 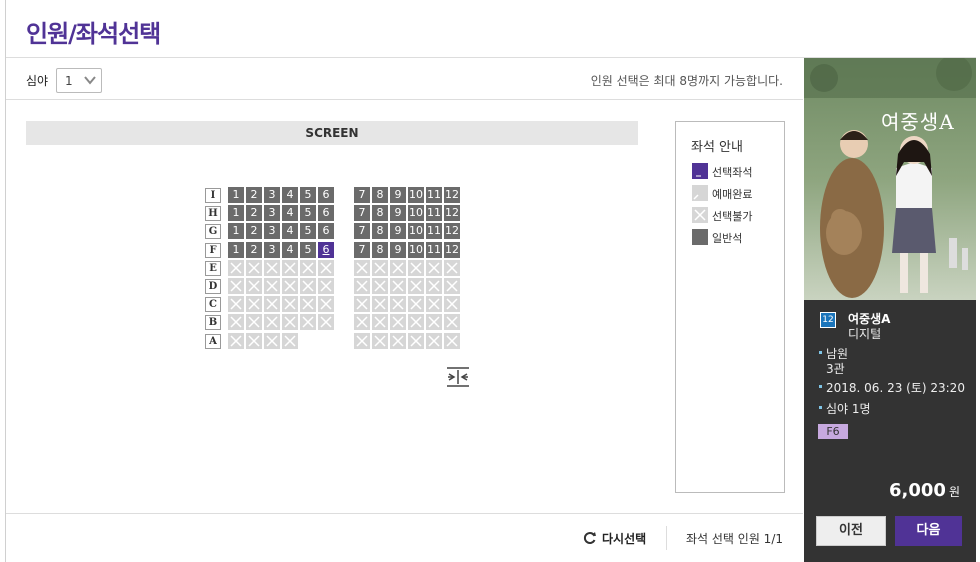 I want to click on seat-F12: 12, so click(x=452, y=250).